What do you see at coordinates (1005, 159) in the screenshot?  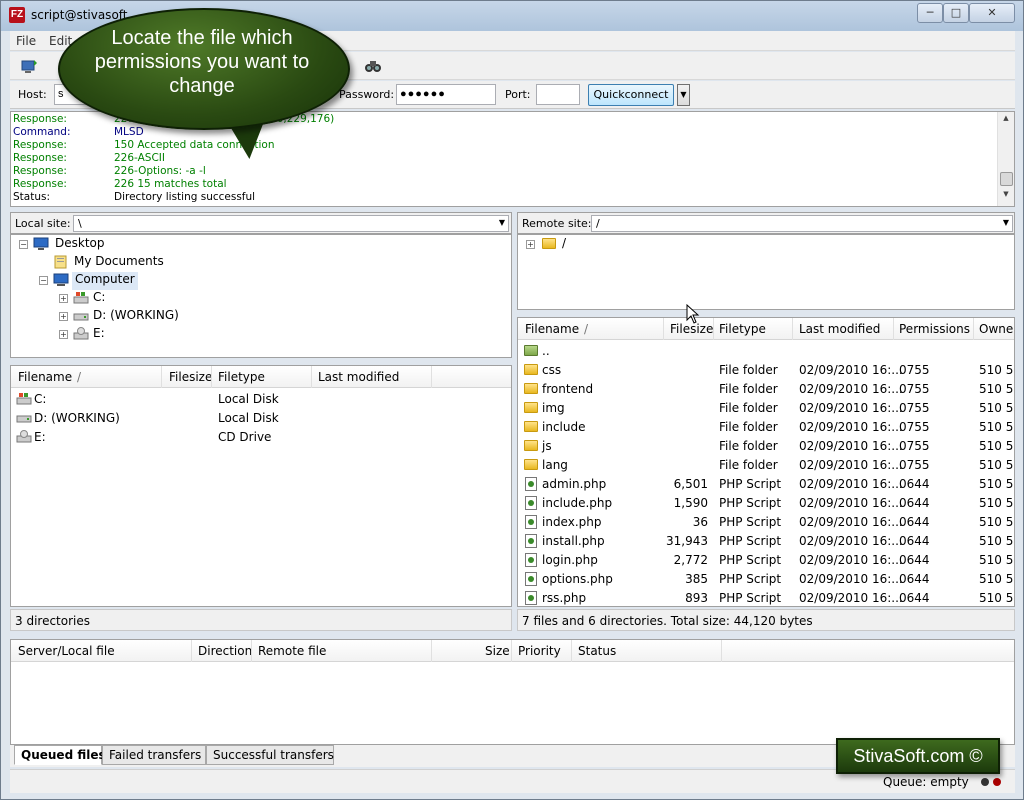 I see `log-scrollbar: ▲ ▼` at bounding box center [1005, 159].